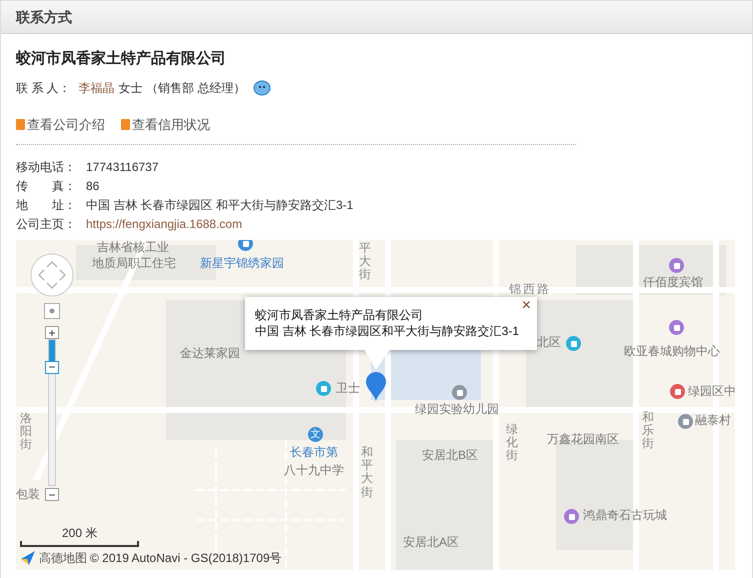 This screenshot has height=578, width=753. Describe the element at coordinates (43, 88) in the screenshot. I see `contact-label: 联 系 人：` at that location.